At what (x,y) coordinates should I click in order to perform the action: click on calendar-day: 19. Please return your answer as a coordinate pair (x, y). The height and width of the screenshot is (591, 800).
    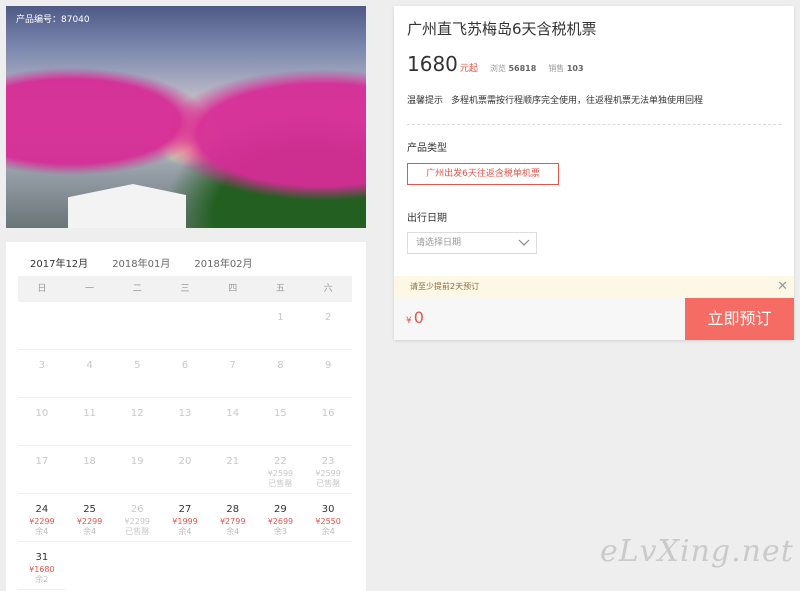
    Looking at the image, I should click on (137, 470).